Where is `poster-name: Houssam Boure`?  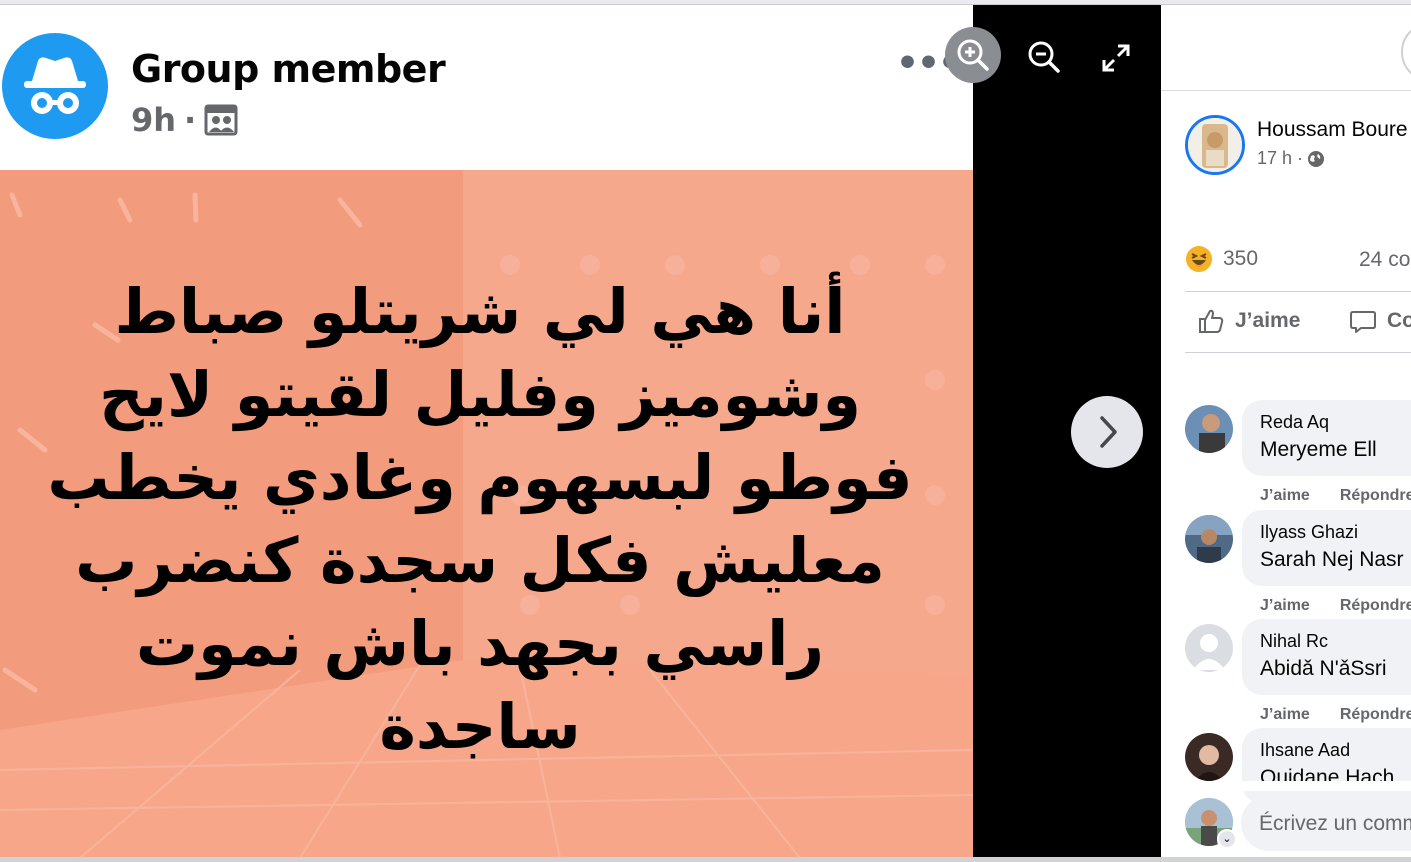 poster-name: Houssam Boure is located at coordinates (1332, 130).